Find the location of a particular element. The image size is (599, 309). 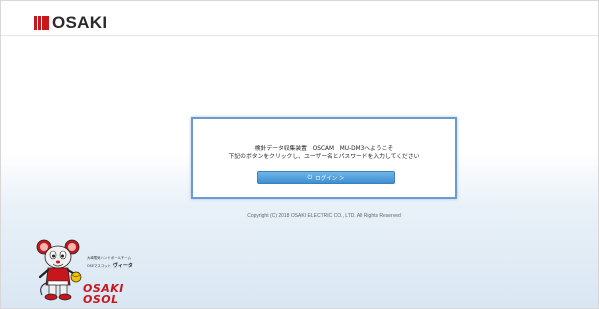

login-button-label: ログイン ＞ is located at coordinates (330, 178).